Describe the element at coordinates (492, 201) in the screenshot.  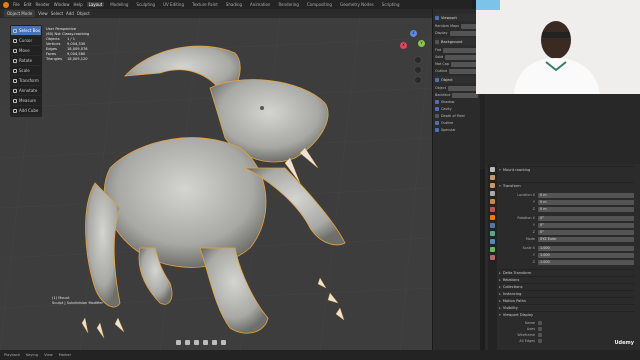
I see `scene-tab-icon` at that location.